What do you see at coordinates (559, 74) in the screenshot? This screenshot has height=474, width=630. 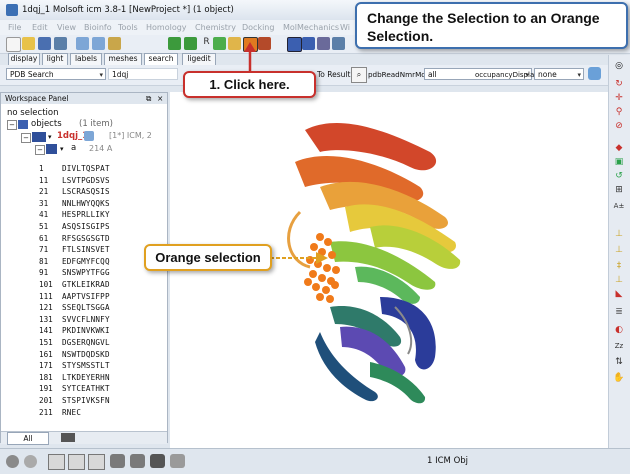 I see `display-select: none ▾` at bounding box center [559, 74].